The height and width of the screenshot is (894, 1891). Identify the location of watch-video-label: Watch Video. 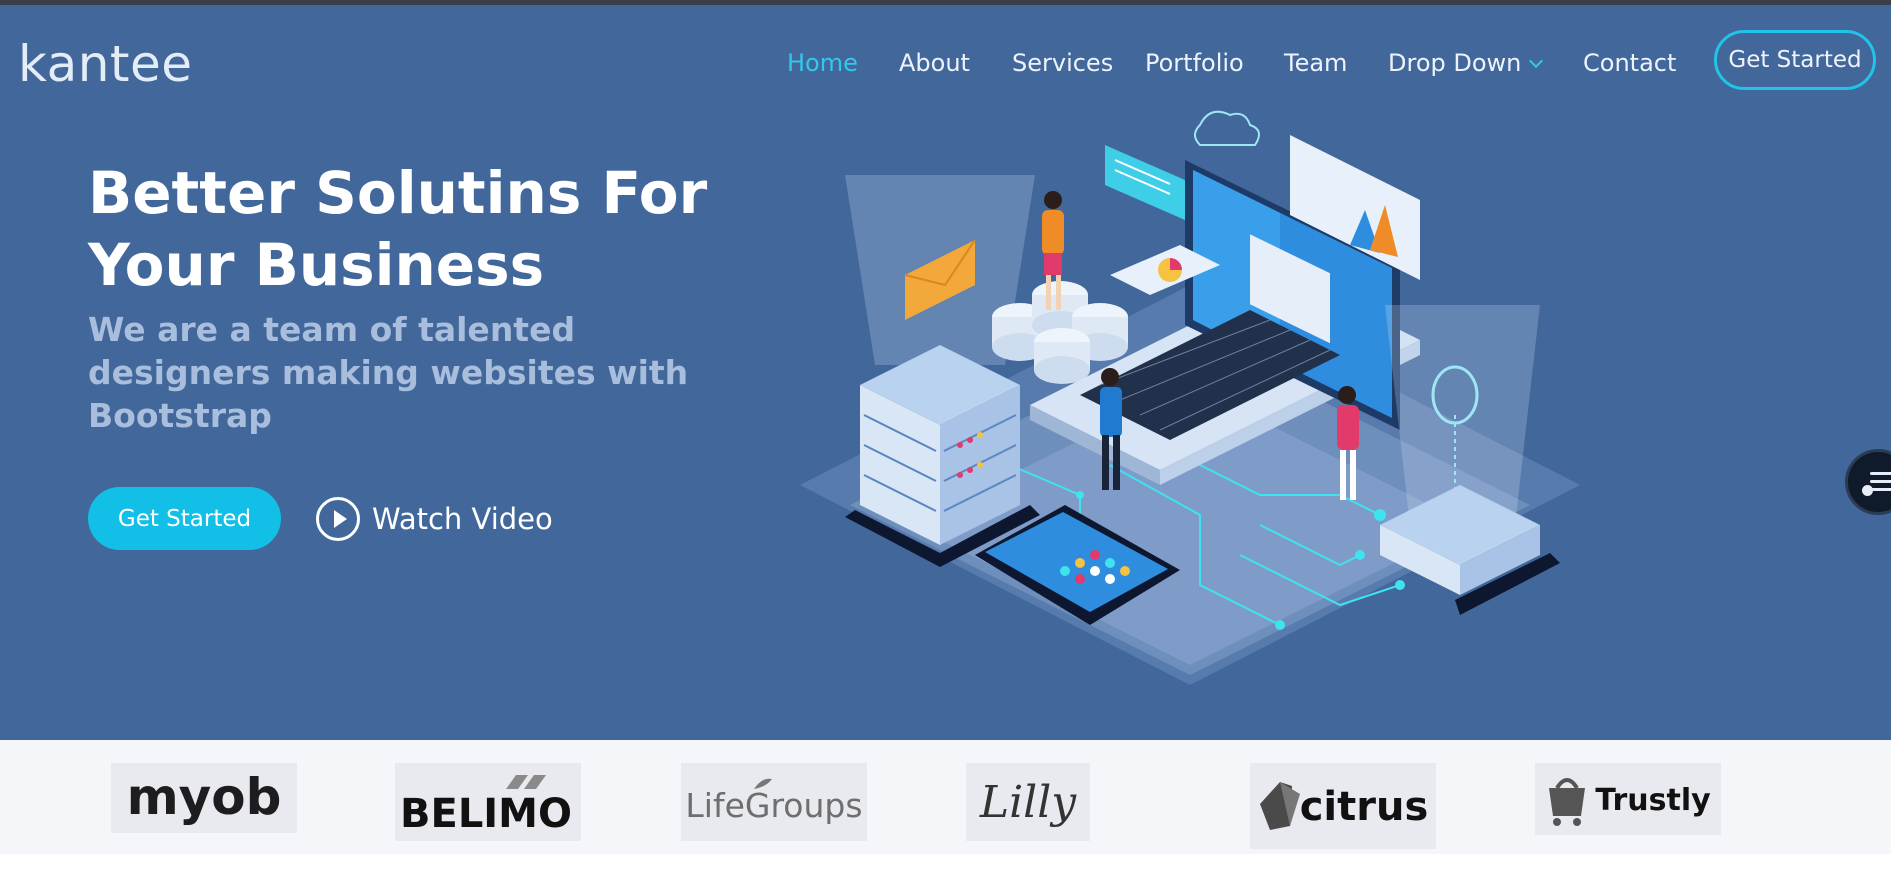
(462, 519).